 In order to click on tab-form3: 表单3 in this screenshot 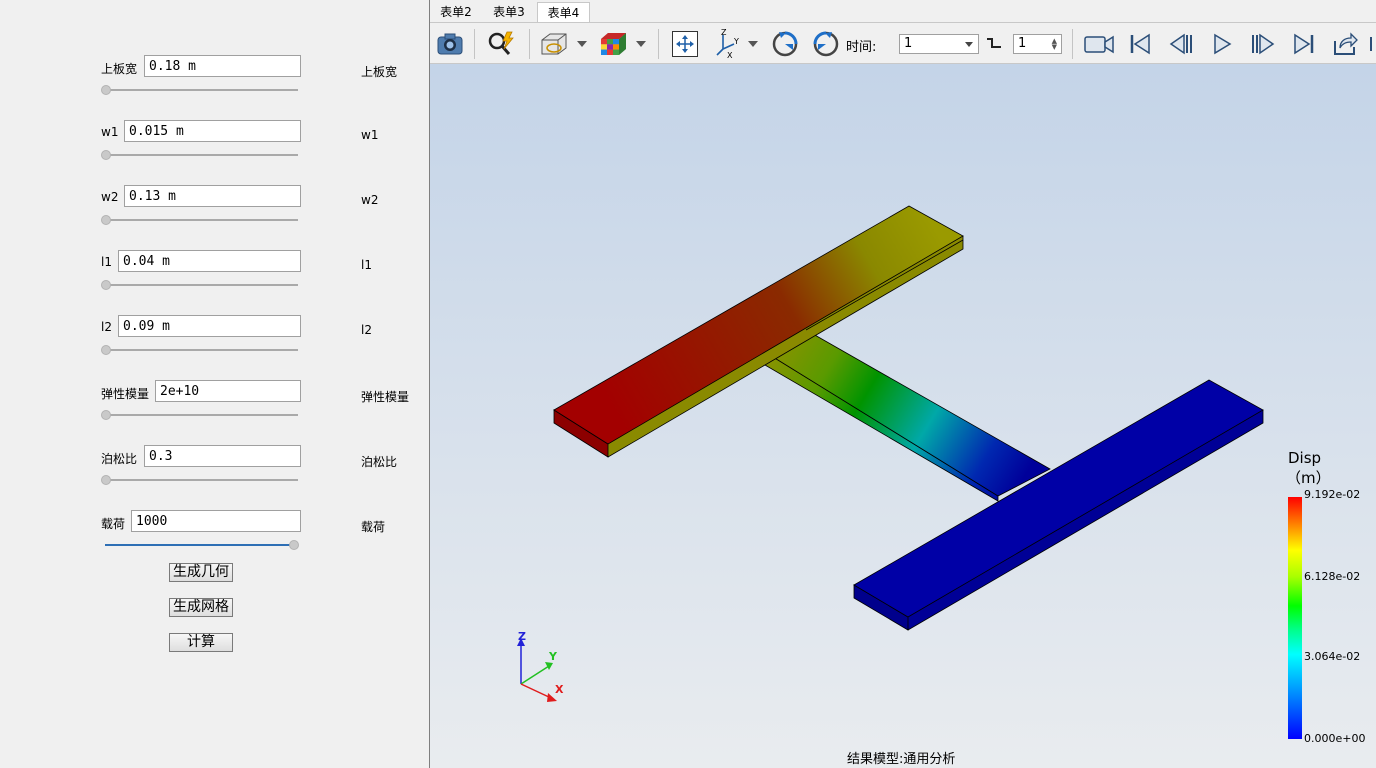, I will do `click(509, 12)`.